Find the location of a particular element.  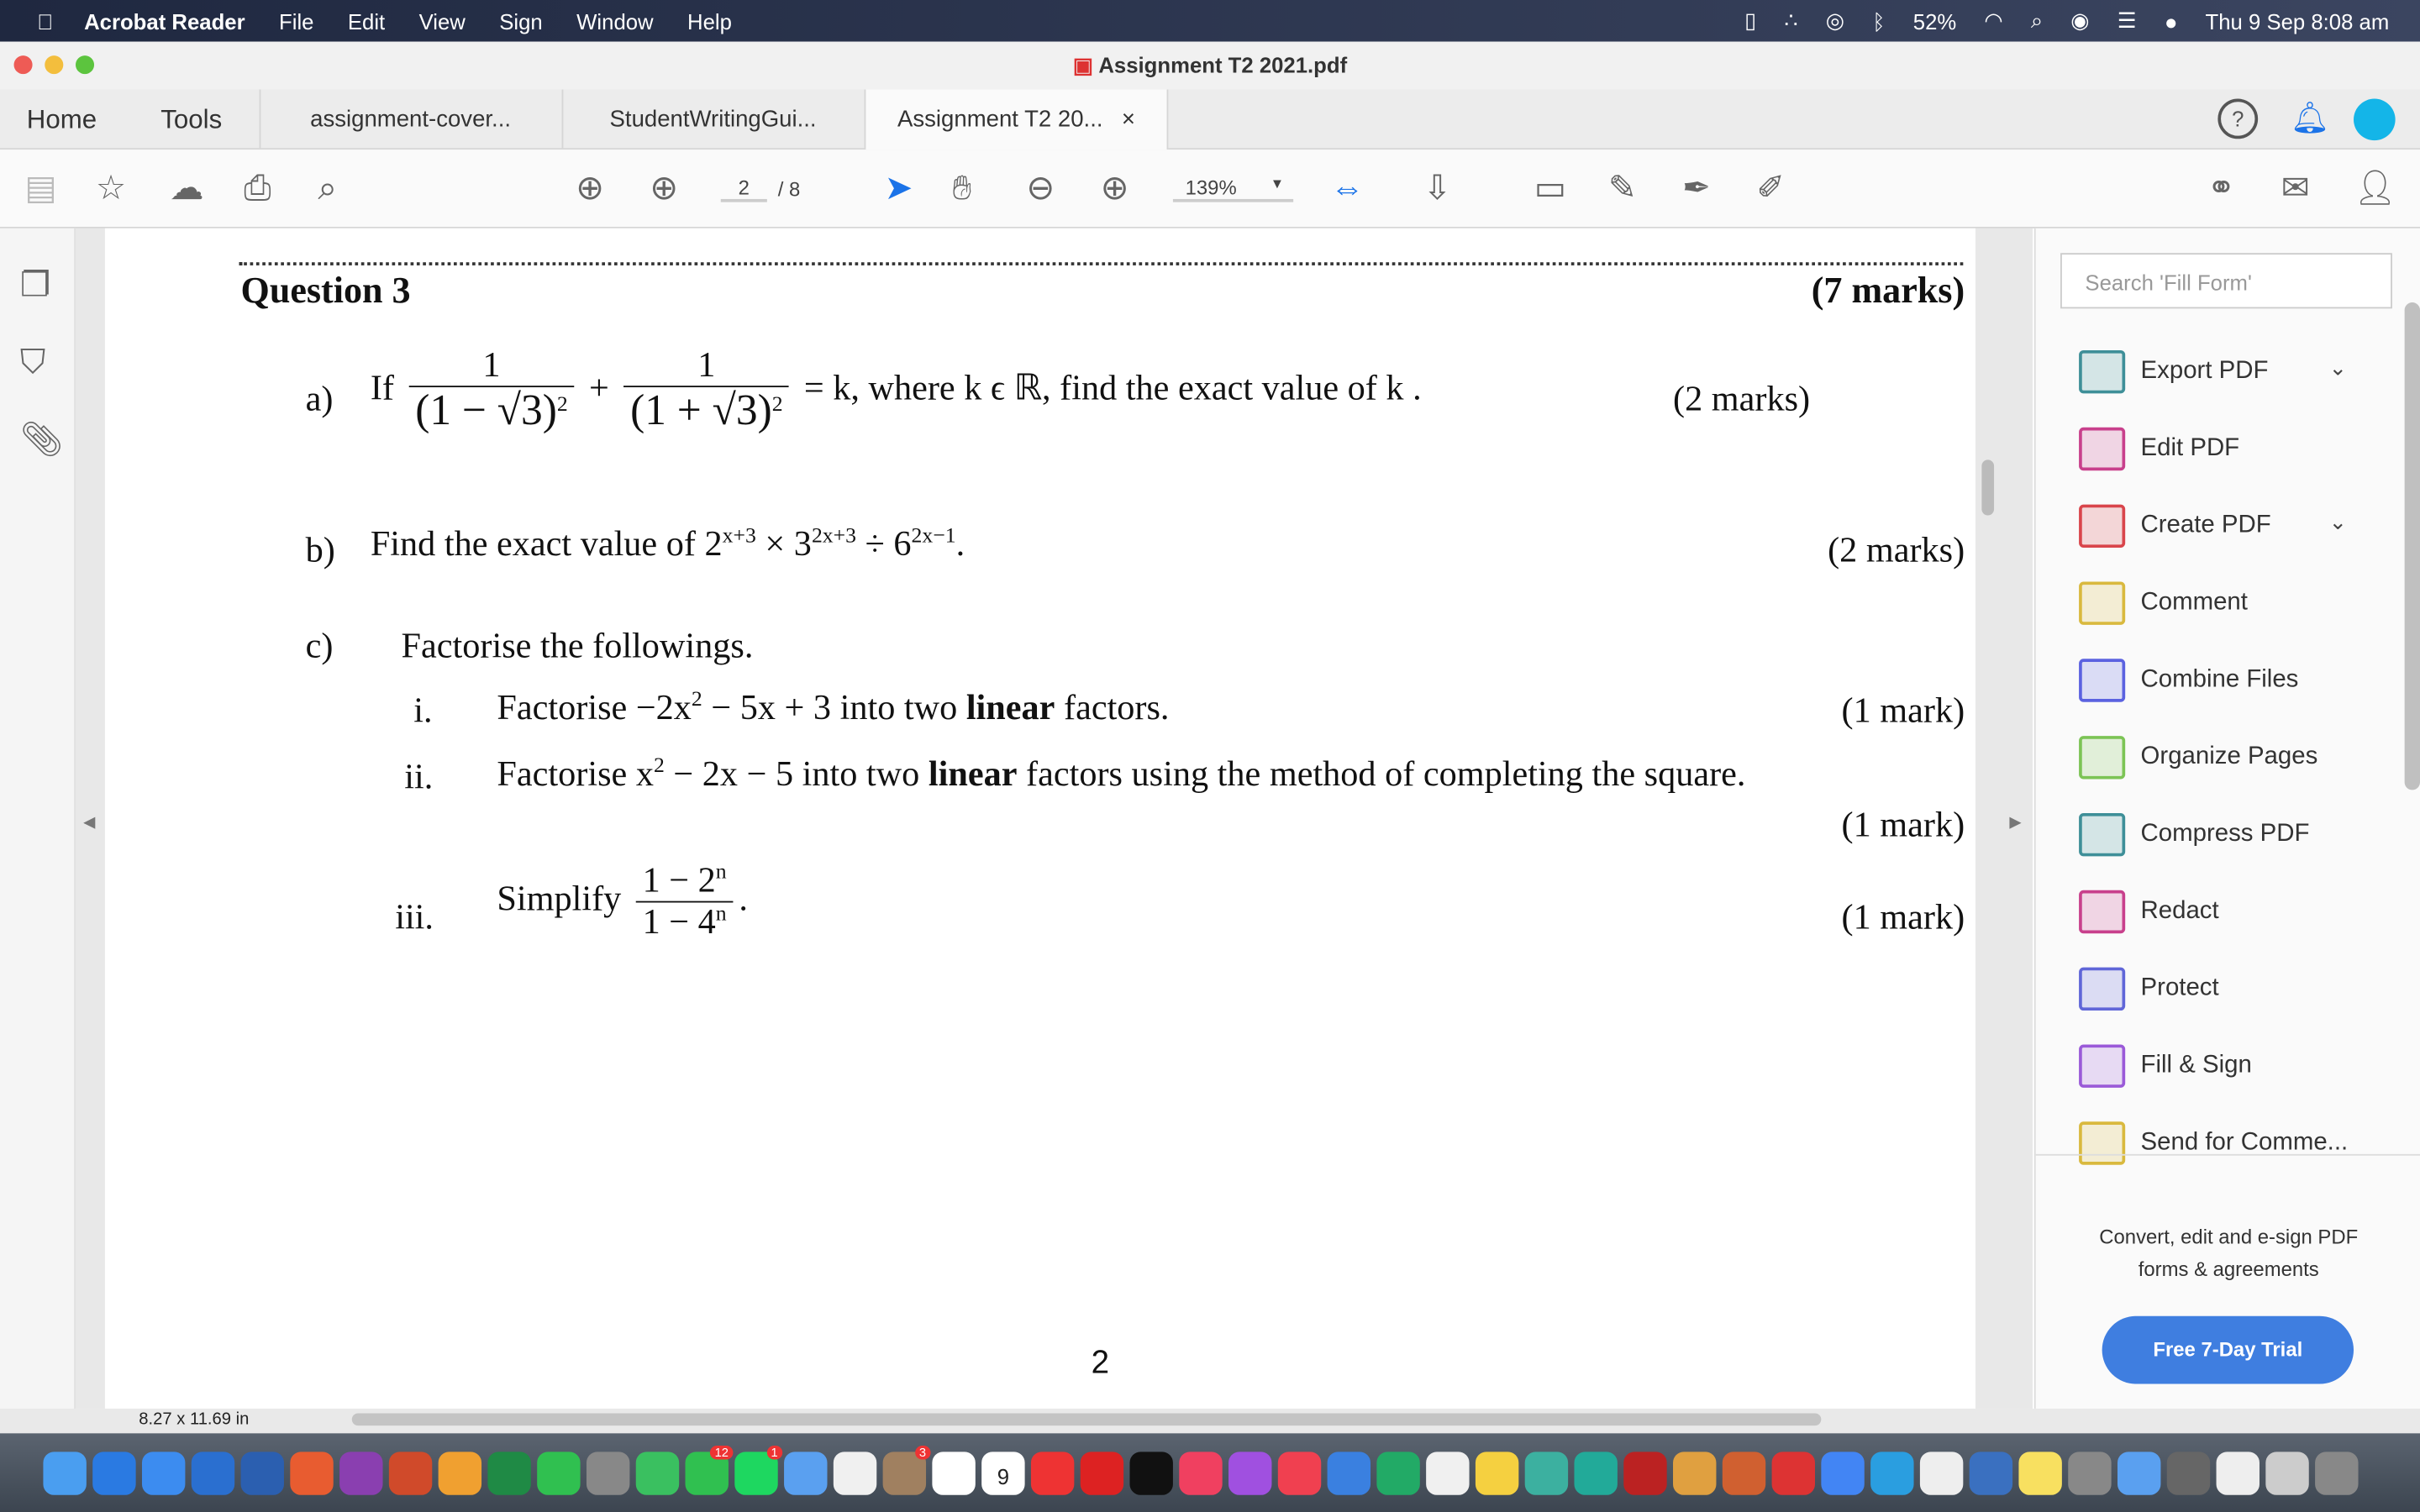

control-center-icon: ☰ is located at coordinates (2127, 21).